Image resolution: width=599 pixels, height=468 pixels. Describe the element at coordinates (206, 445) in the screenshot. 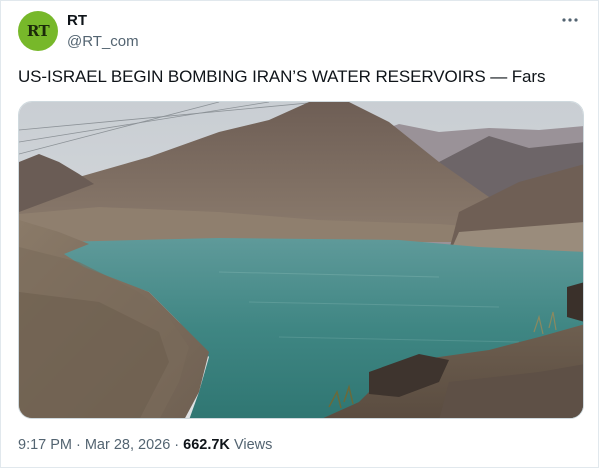

I see `views-count: 662.7K` at that location.